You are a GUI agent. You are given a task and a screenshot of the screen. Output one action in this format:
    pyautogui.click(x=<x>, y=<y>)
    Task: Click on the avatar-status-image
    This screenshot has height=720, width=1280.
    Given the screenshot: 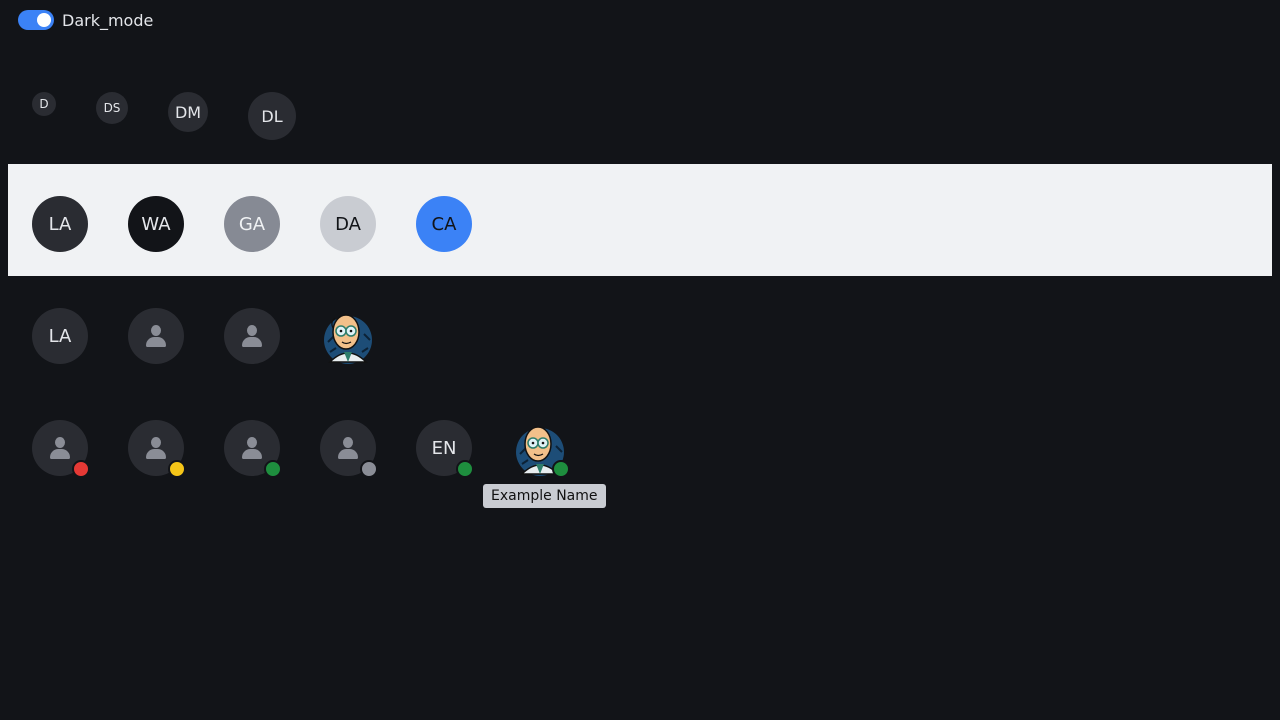 What is the action you would take?
    pyautogui.click(x=541, y=449)
    